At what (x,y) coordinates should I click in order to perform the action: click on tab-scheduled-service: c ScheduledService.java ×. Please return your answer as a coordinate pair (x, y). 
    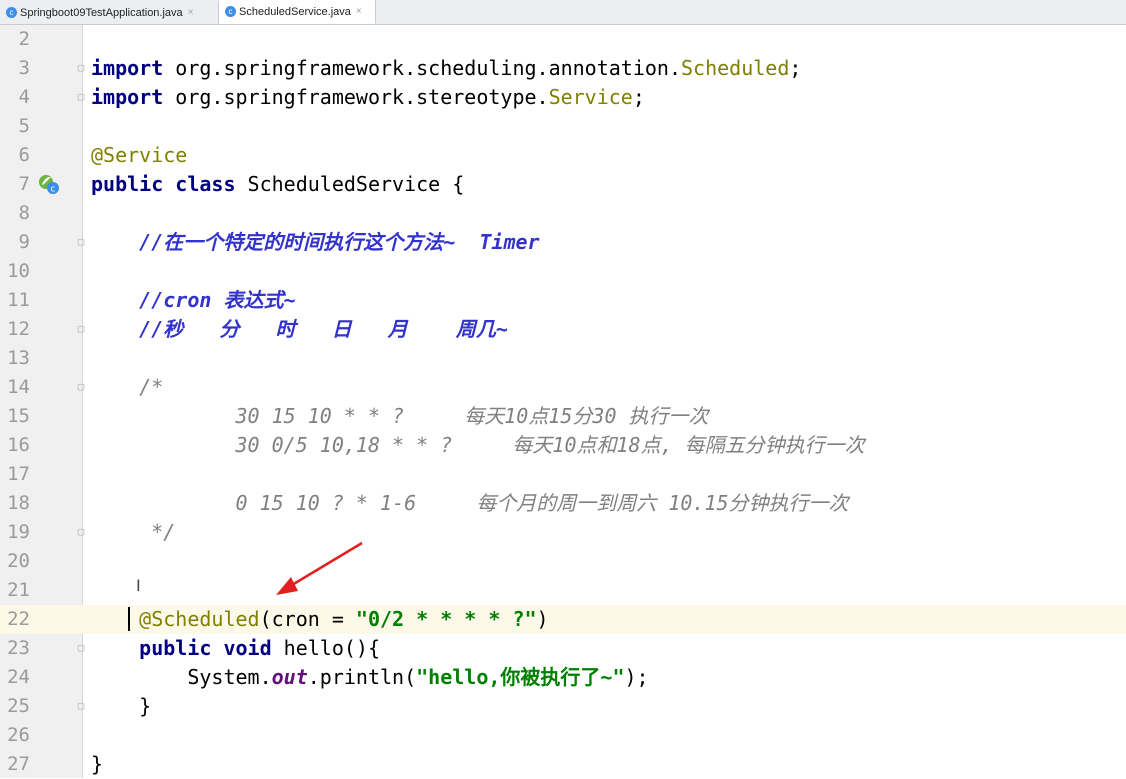
    Looking at the image, I should click on (297, 12).